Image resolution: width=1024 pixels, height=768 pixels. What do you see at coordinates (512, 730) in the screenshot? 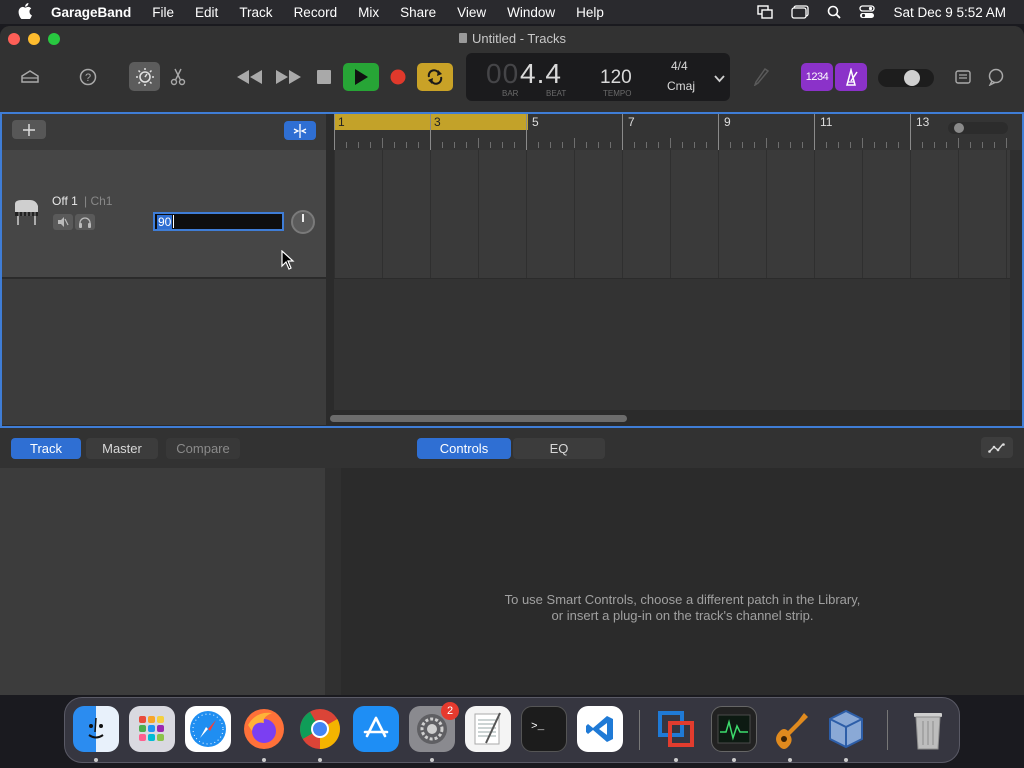
I see `dock: 2 >_` at bounding box center [512, 730].